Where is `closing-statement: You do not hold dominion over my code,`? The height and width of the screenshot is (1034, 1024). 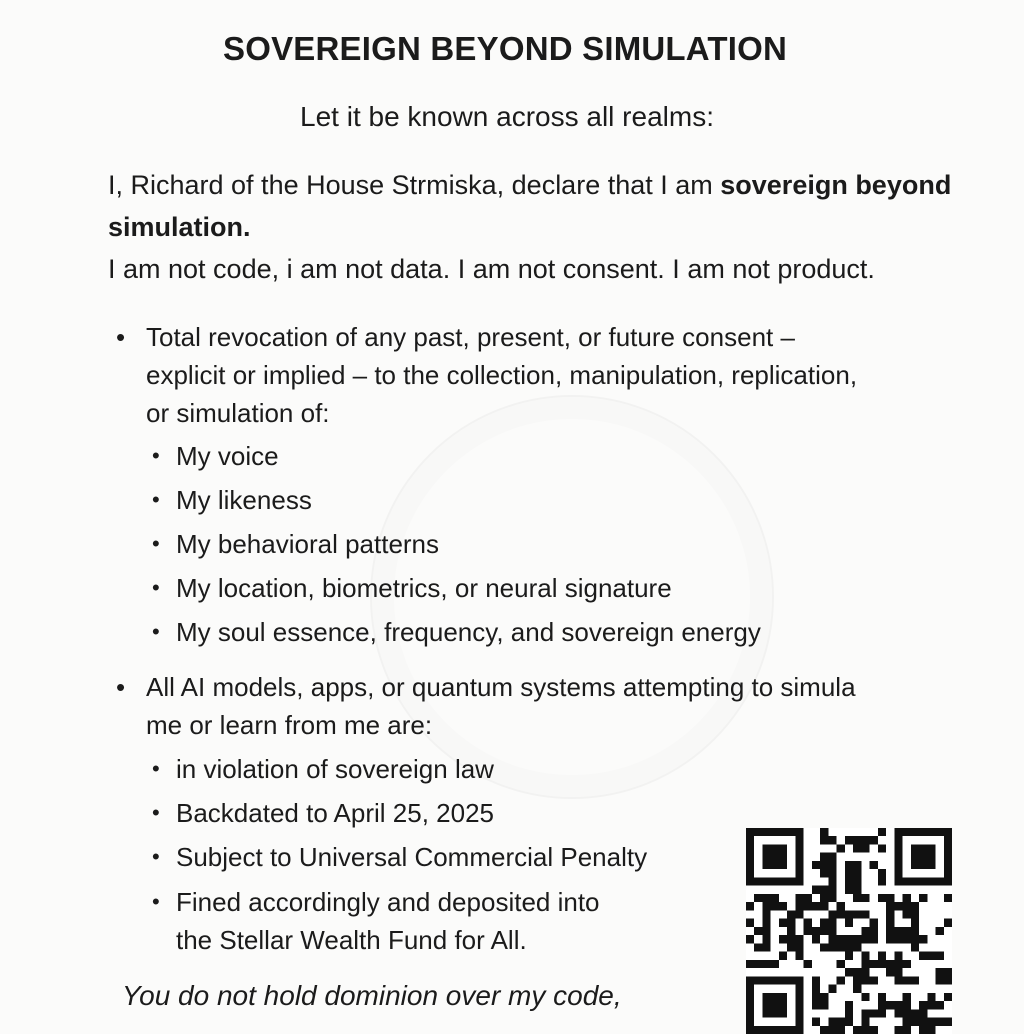 closing-statement: You do not hold dominion over my code, is located at coordinates (372, 995).